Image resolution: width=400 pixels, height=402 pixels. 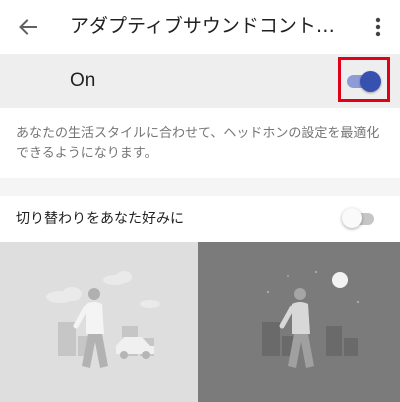 I want to click on arrow-back-icon, so click(x=28, y=27).